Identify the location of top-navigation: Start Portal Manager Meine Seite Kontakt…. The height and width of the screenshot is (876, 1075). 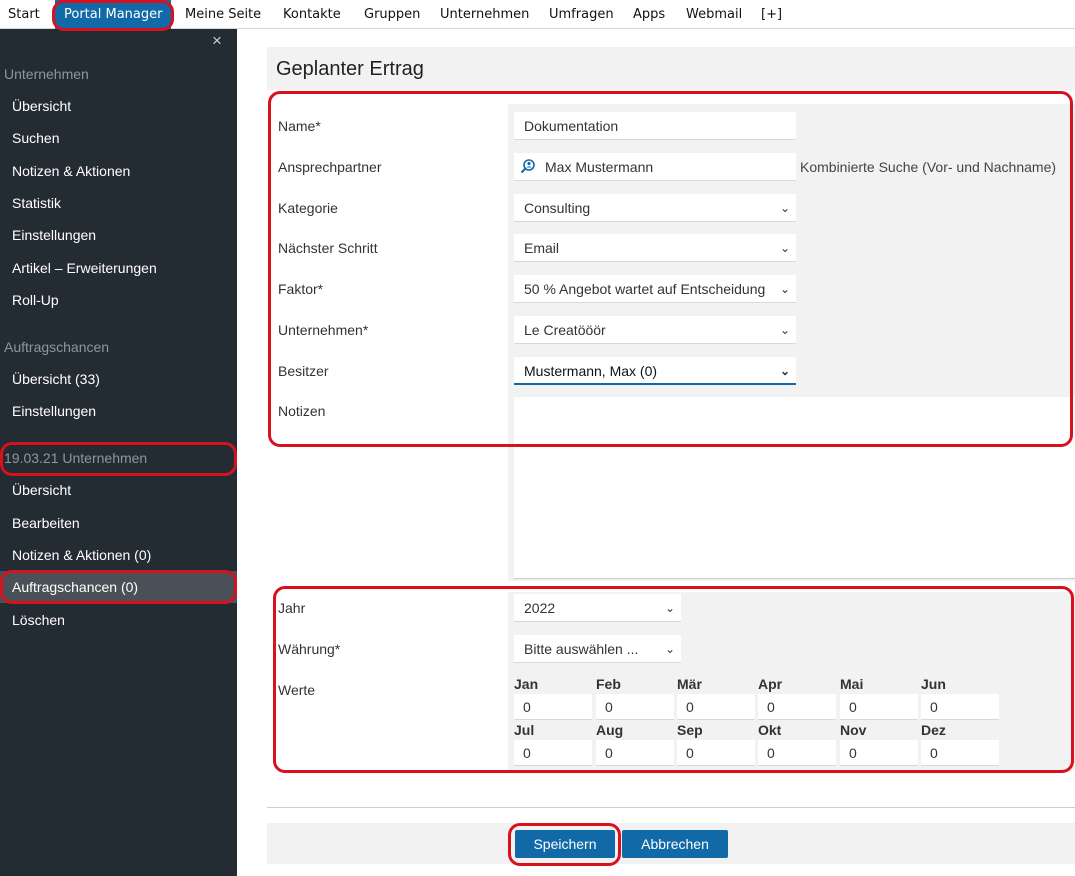
(537, 14).